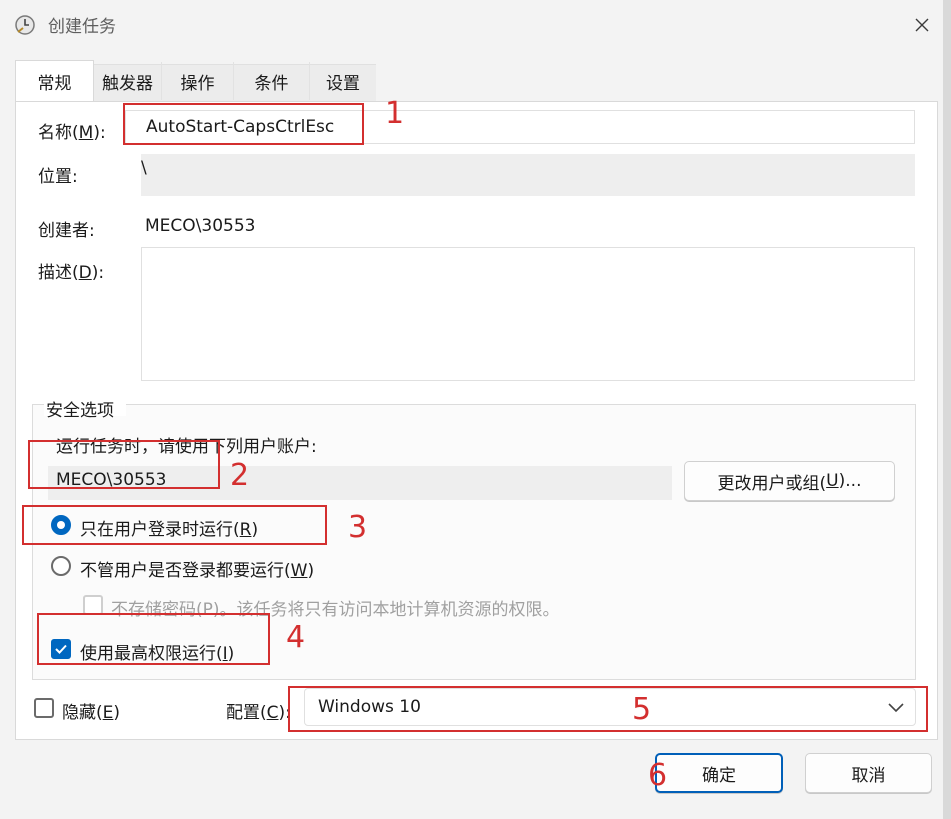 This screenshot has width=951, height=819. Describe the element at coordinates (272, 81) in the screenshot. I see `tab-conditions: 条件` at that location.